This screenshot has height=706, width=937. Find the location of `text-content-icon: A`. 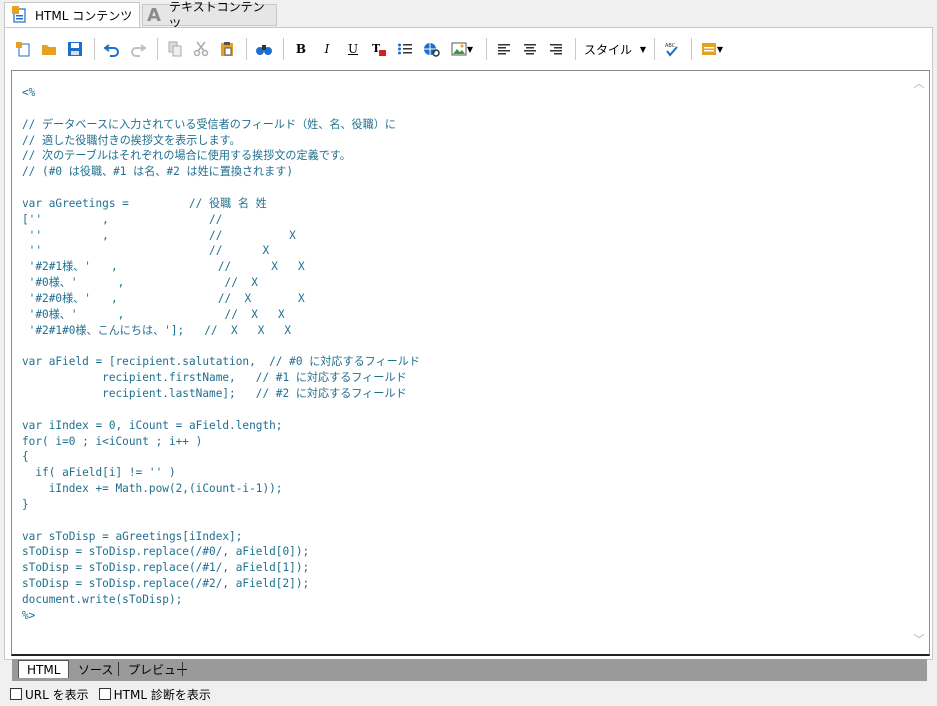

text-content-icon: A is located at coordinates (154, 15).